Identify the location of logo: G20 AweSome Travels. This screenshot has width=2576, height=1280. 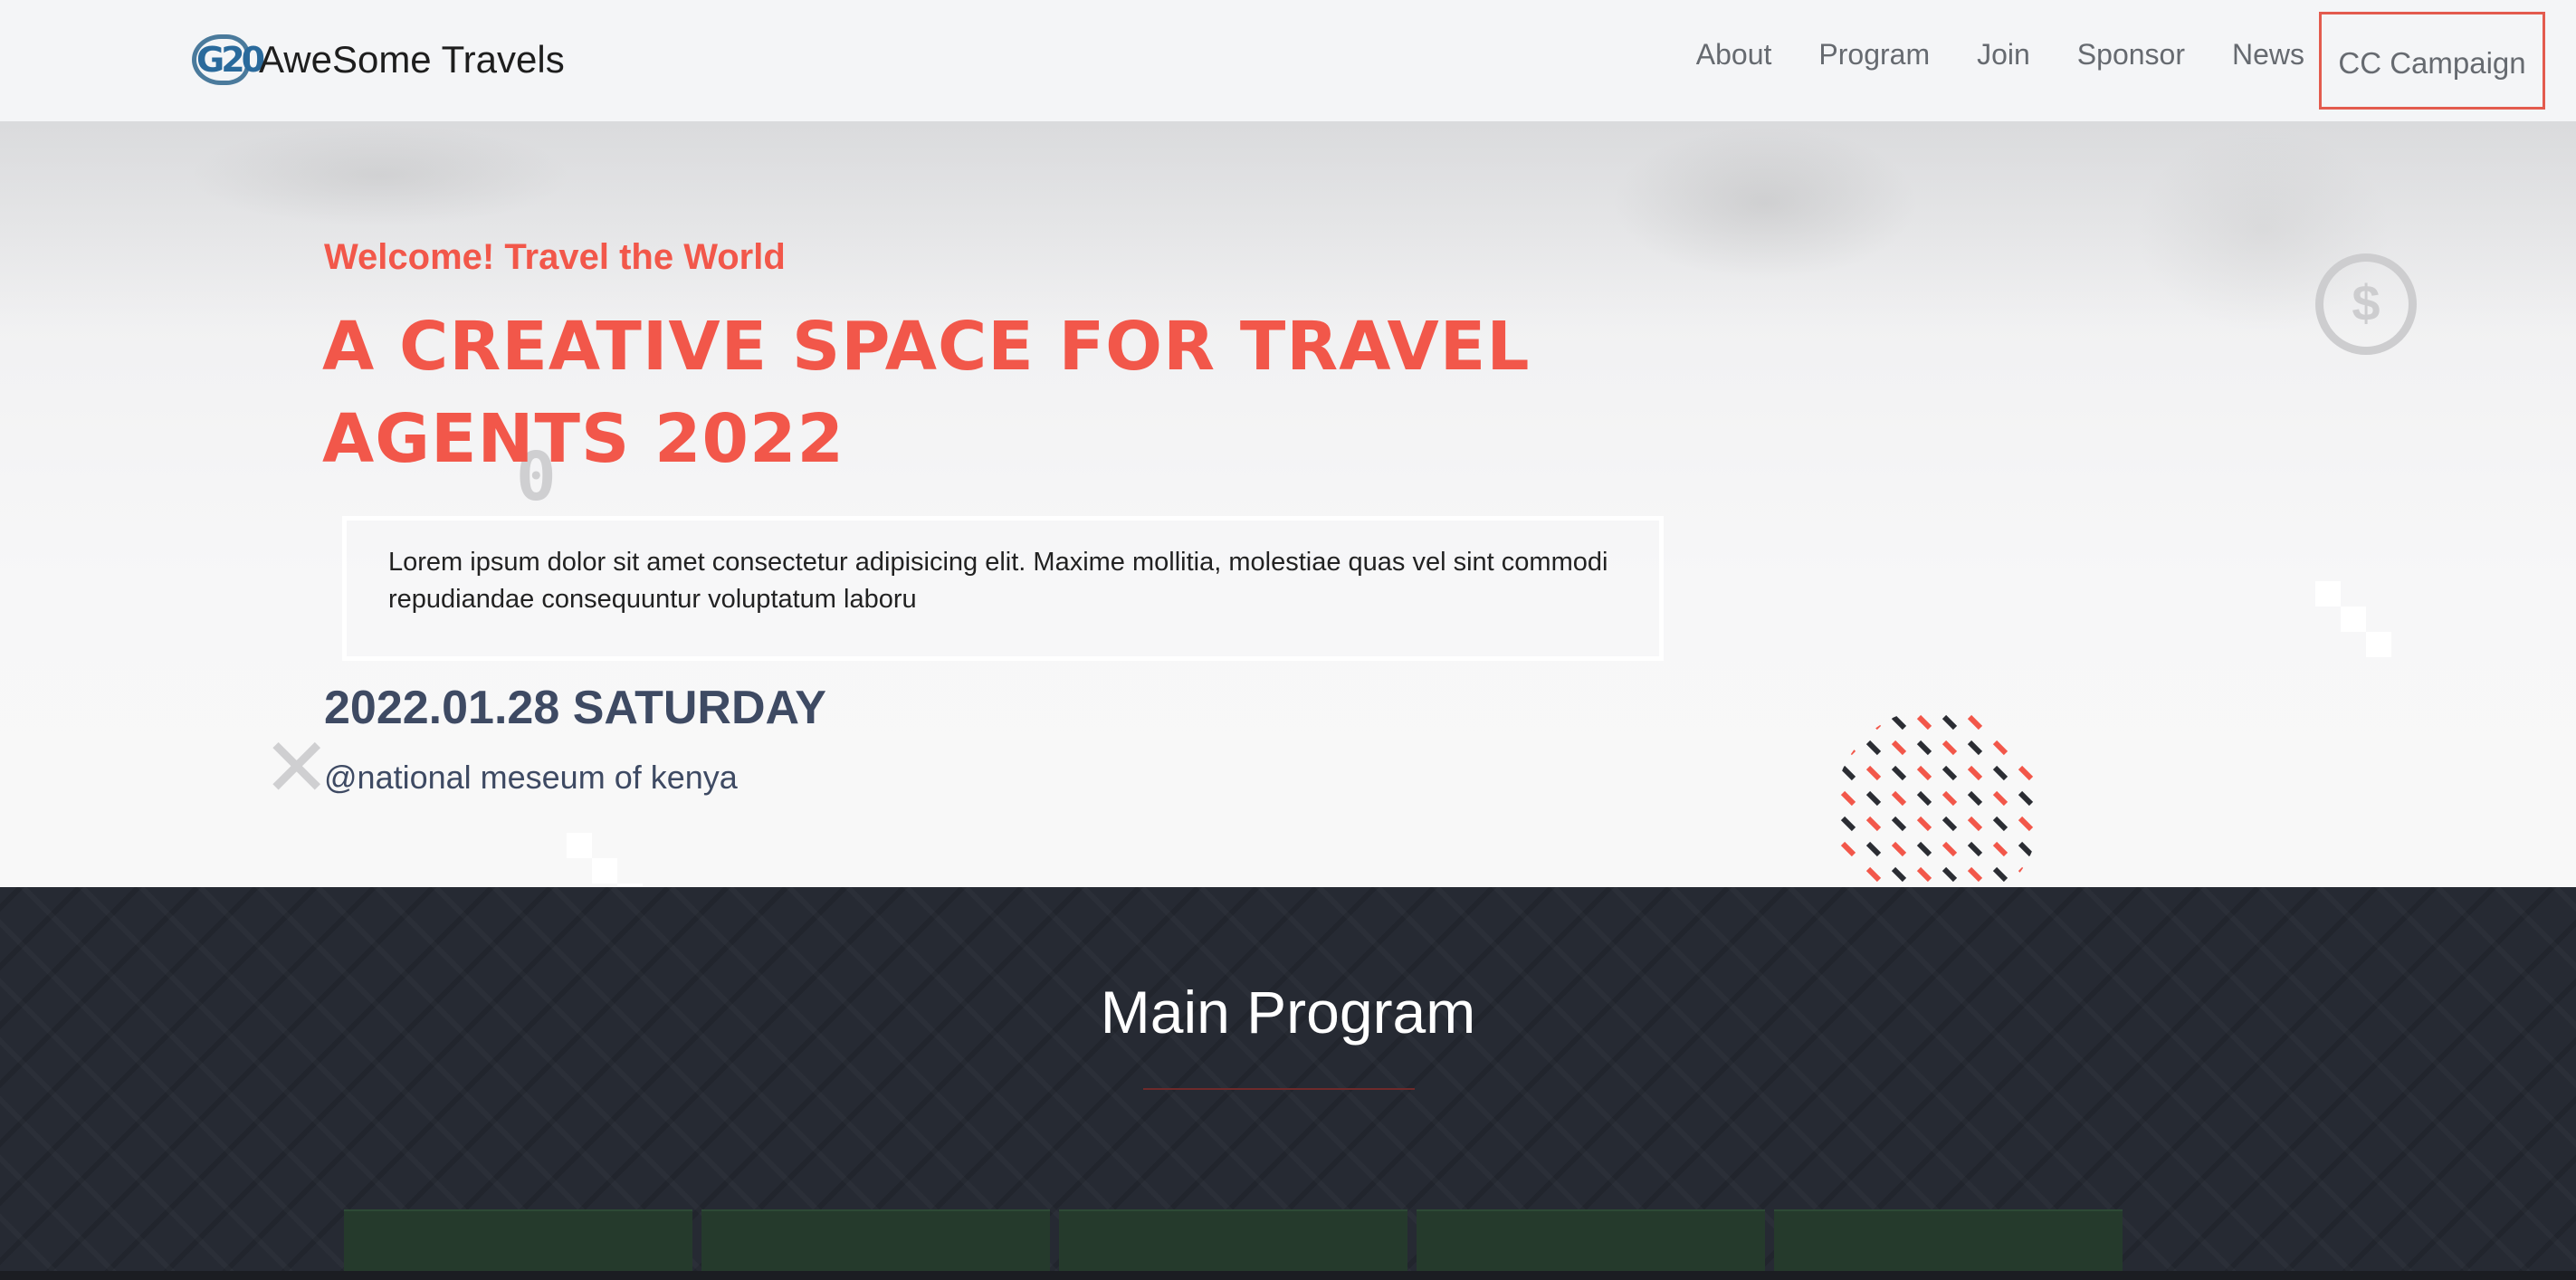
(379, 60).